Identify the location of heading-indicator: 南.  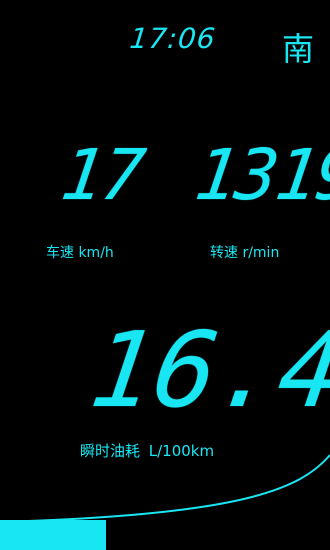
(298, 49).